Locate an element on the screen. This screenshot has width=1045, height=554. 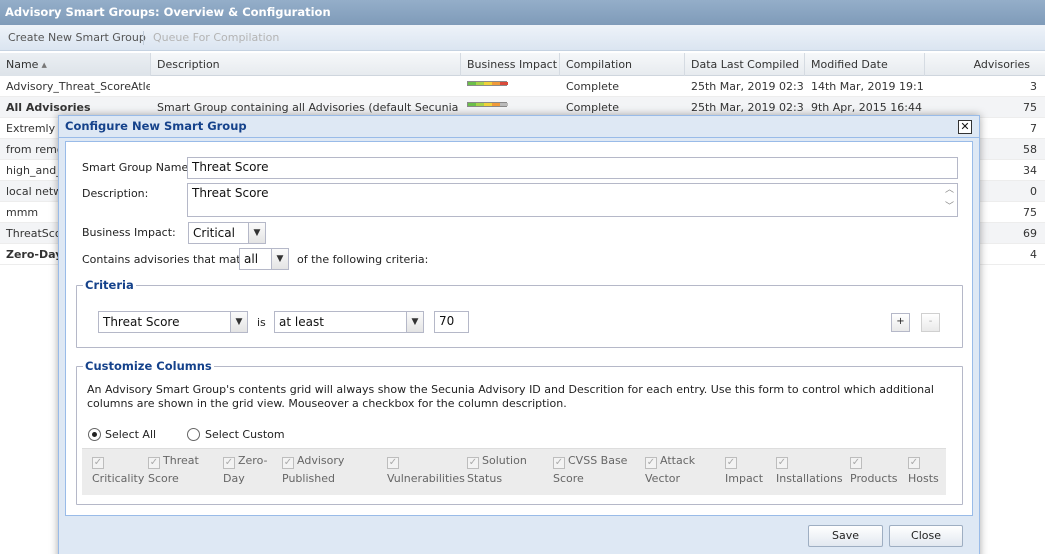
column-option-hosts: ✓ Hosts is located at coordinates (923, 470).